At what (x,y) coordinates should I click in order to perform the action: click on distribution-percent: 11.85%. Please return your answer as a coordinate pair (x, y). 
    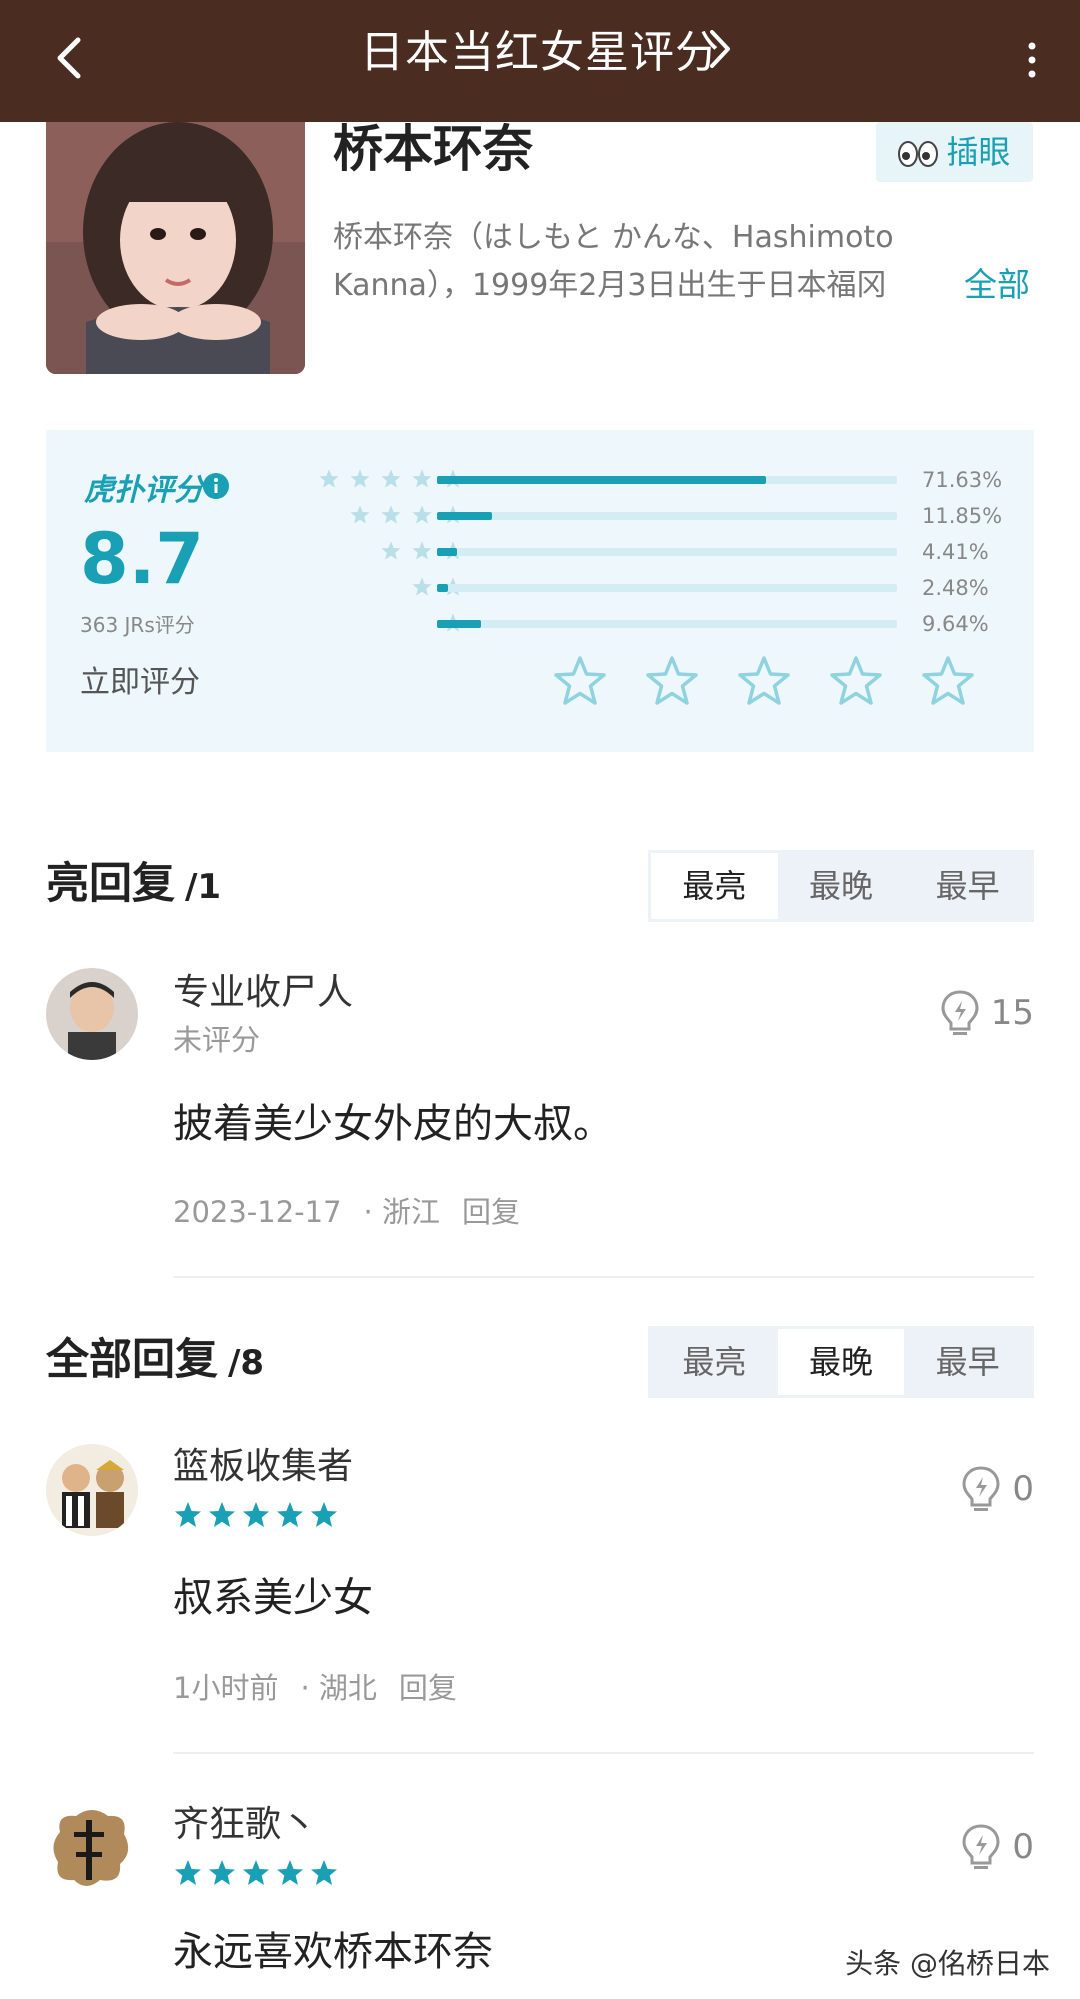
    Looking at the image, I should click on (962, 516).